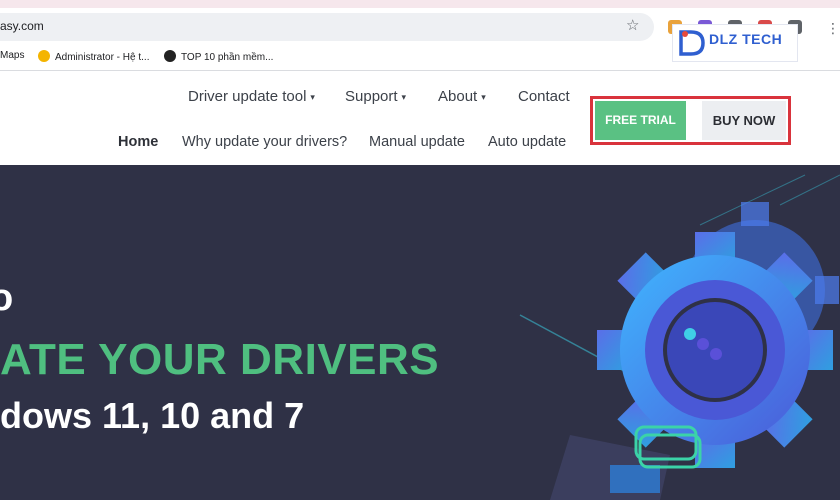  I want to click on nav-support: Support ▾, so click(375, 96).